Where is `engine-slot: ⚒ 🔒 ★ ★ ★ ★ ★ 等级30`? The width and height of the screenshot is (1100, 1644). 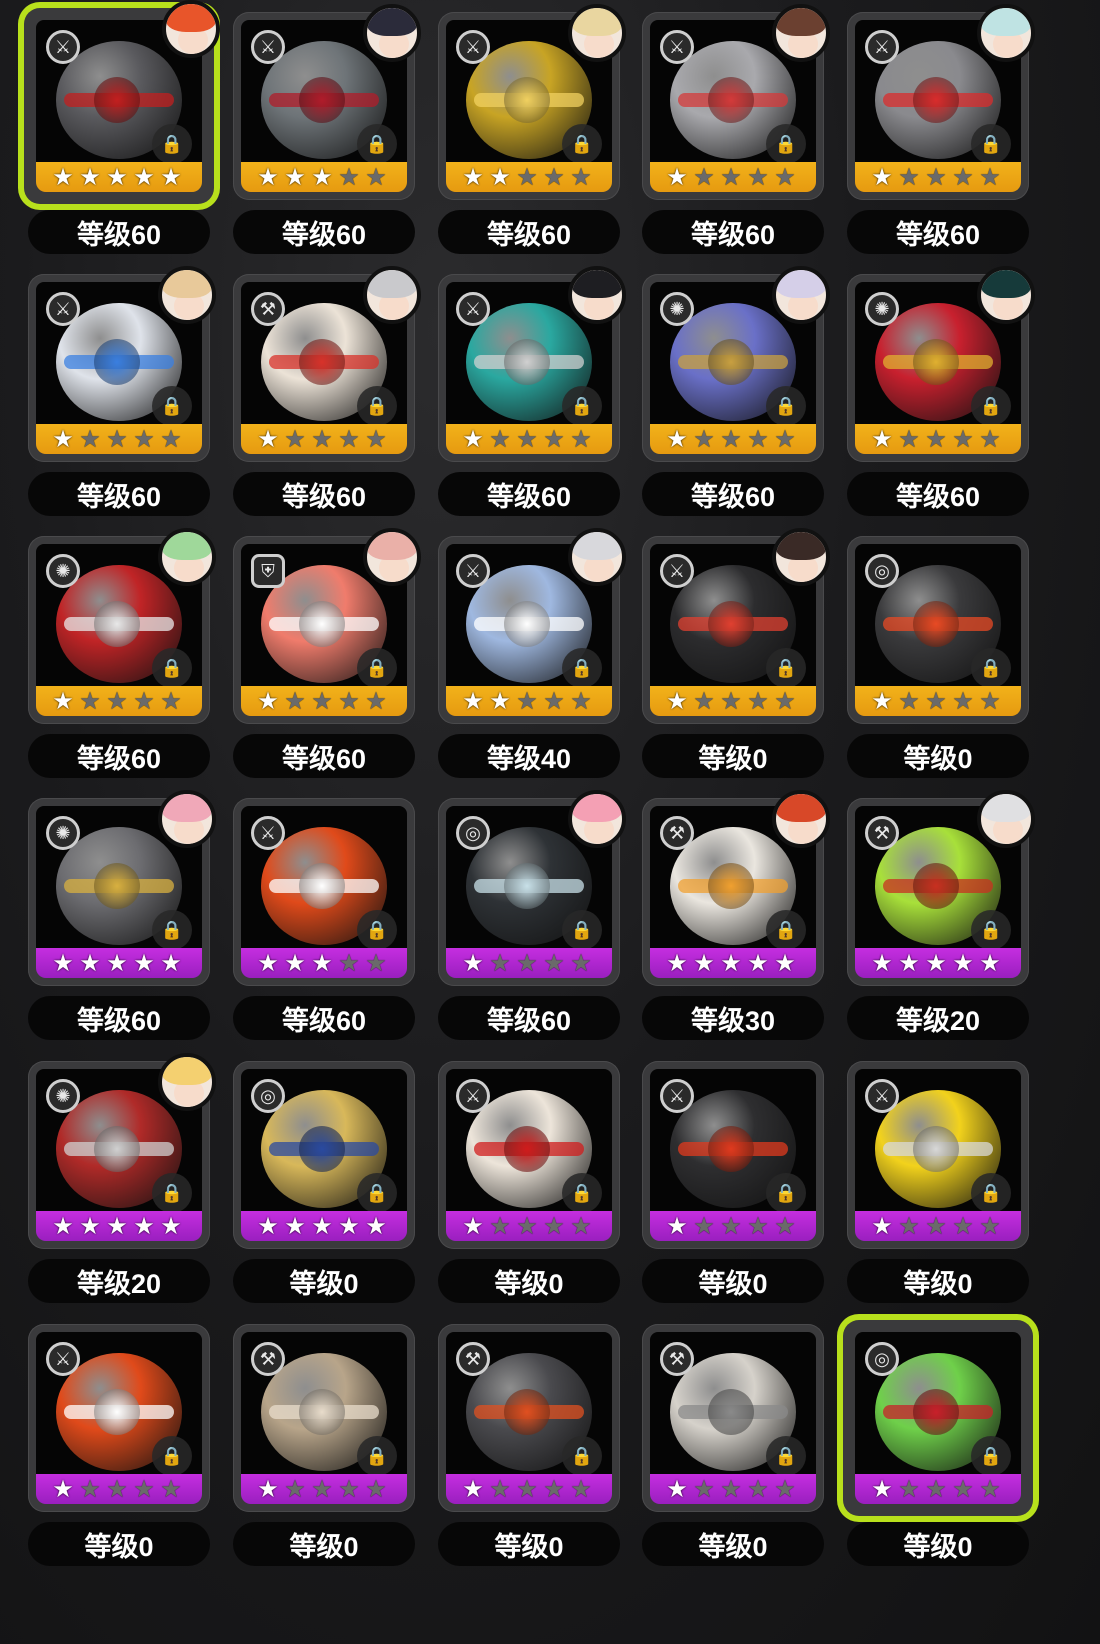
engine-slot: ⚒ 🔒 ★ ★ ★ ★ ★ 等级30 is located at coordinates (733, 916).